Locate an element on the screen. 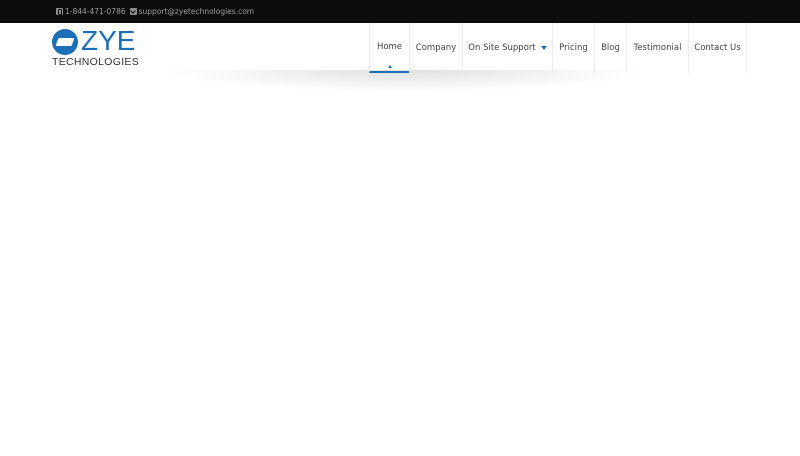  nav-item-label: Blog is located at coordinates (610, 48).